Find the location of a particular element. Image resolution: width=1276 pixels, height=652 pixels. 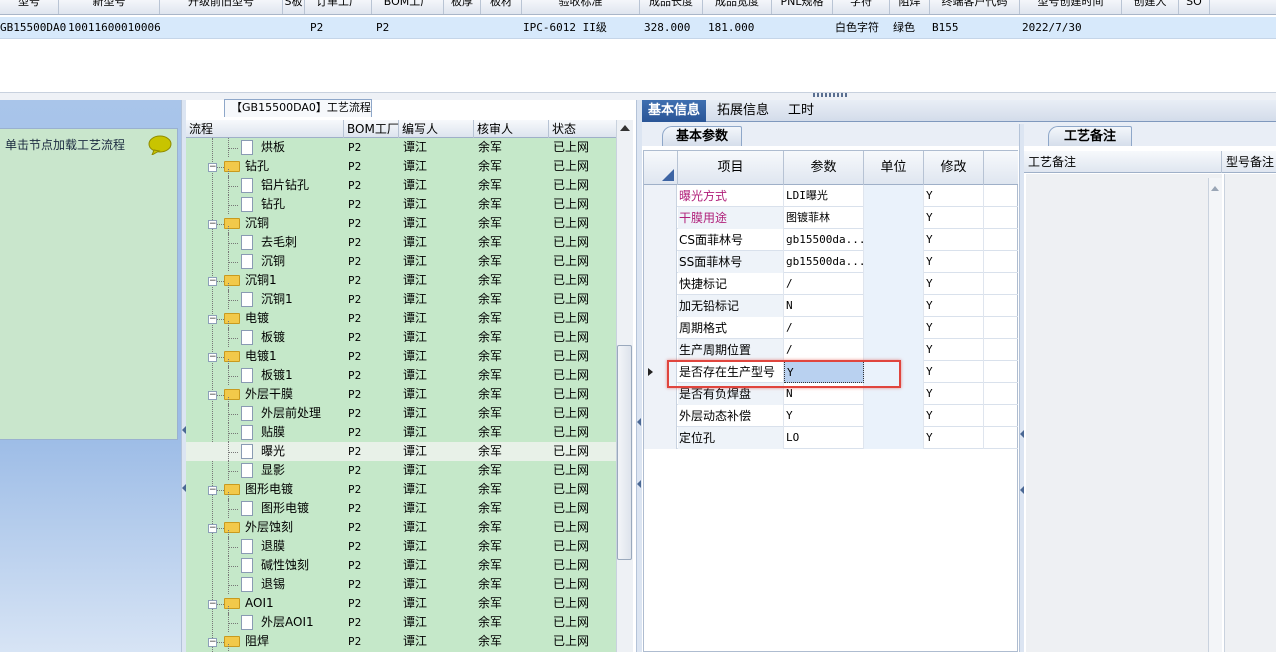

top-col-header: BOM工厂 is located at coordinates (408, 7).